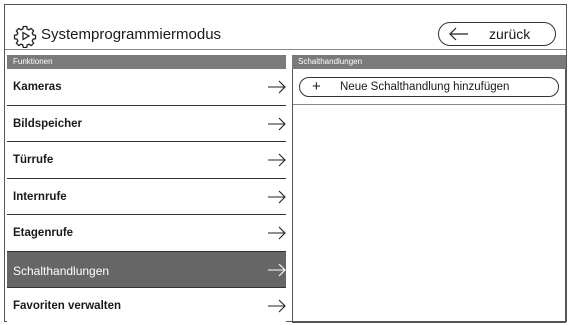 The image size is (570, 325). Describe the element at coordinates (146, 306) in the screenshot. I see `menu-item-favoriten-verwalten: Favoriten verwalten` at that location.